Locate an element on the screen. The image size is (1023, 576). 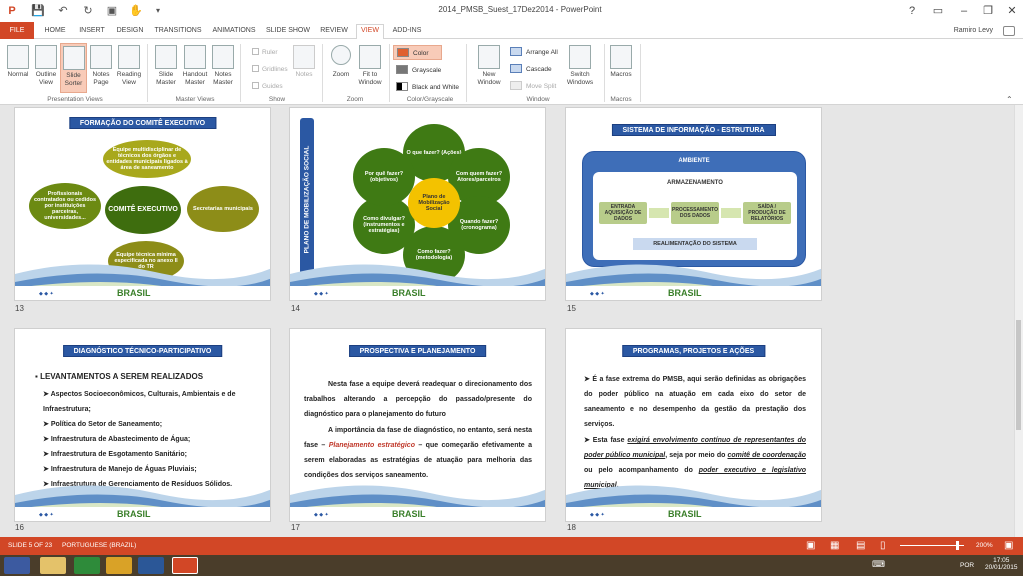
macros-icon is located at coordinates (621, 57).